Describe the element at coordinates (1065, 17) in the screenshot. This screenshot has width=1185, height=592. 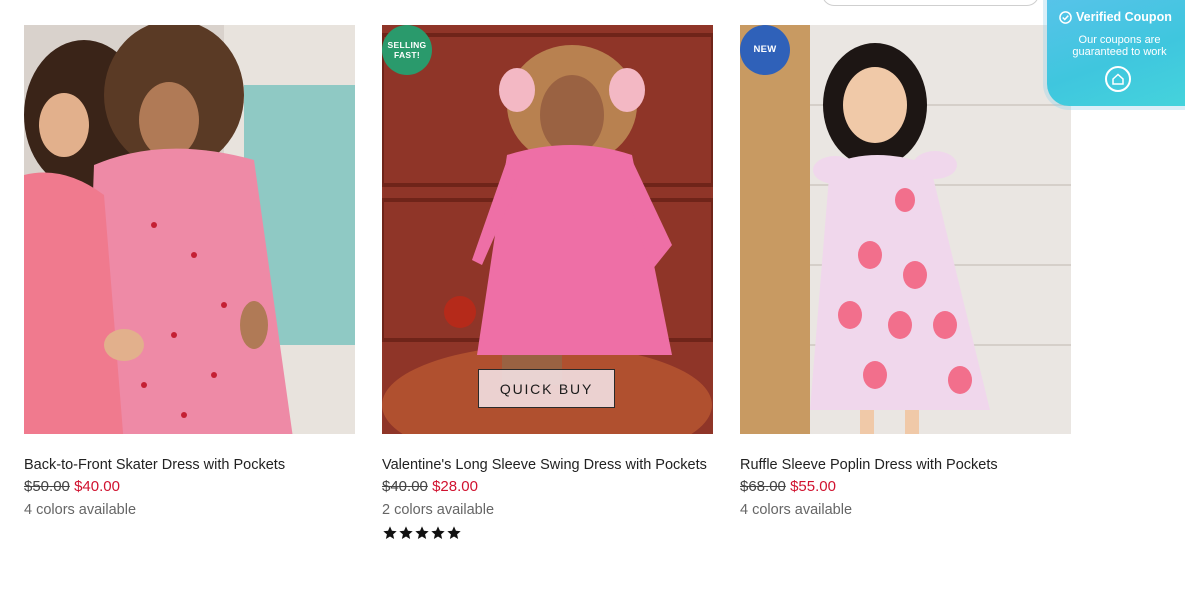
I see `shield-check-icon` at that location.